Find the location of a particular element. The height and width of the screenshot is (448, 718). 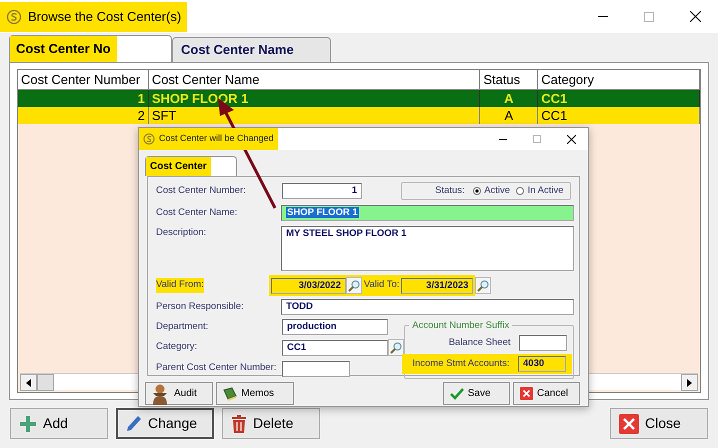

dialog-title: Cost Center will be Changed is located at coordinates (216, 139).